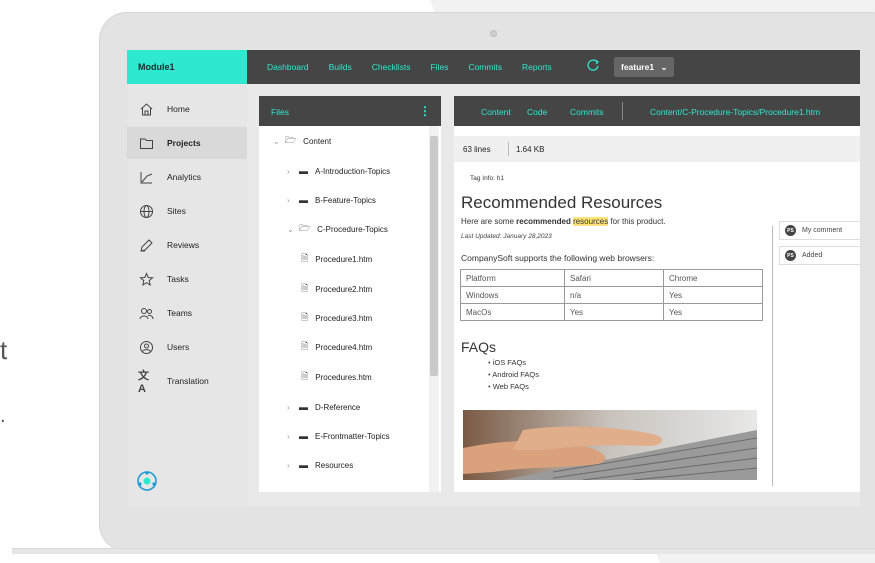 This screenshot has height=563, width=875. Describe the element at coordinates (336, 318) in the screenshot. I see `tree-item-file: 🗎 Procedure3.htm` at that location.